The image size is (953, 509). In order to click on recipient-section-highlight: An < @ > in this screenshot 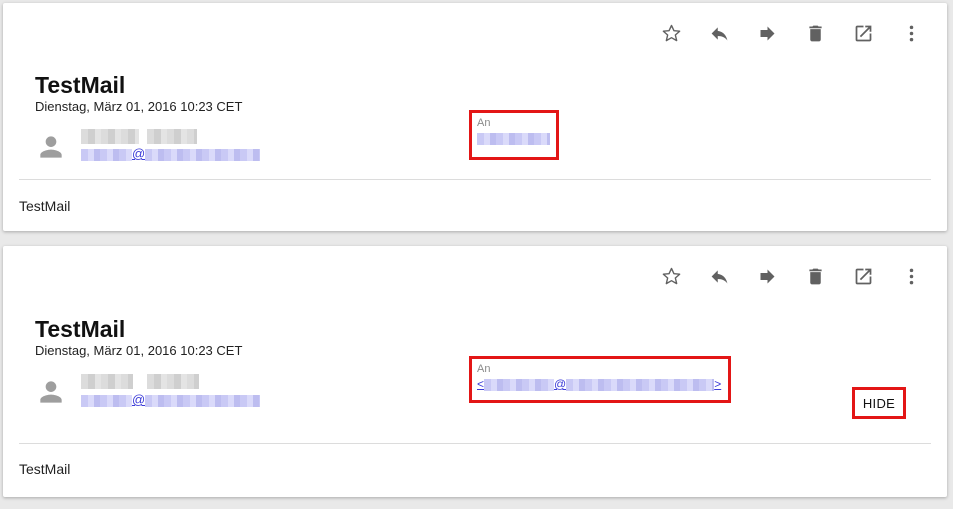, I will do `click(600, 379)`.